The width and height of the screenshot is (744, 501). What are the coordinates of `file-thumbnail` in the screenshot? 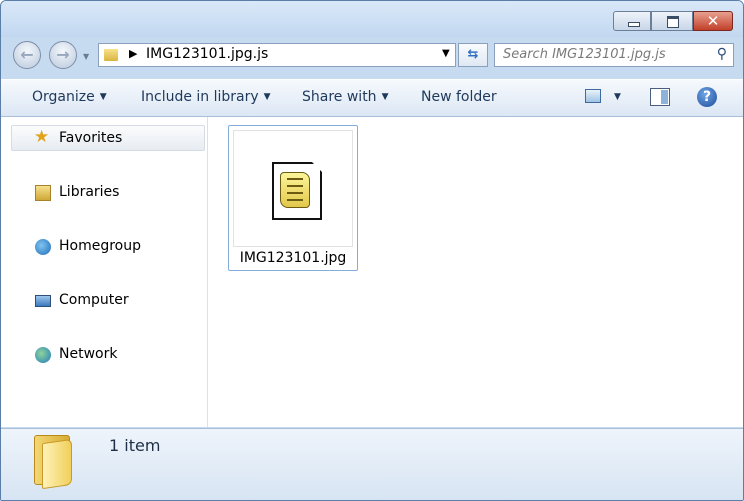 It's located at (293, 188).